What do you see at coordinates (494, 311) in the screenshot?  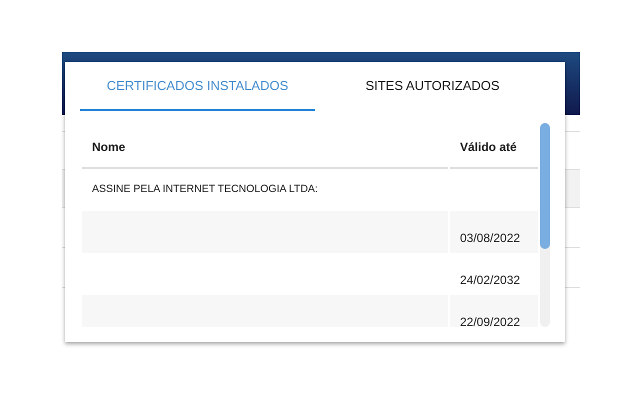 I see `table-cell: 22/09/2022` at bounding box center [494, 311].